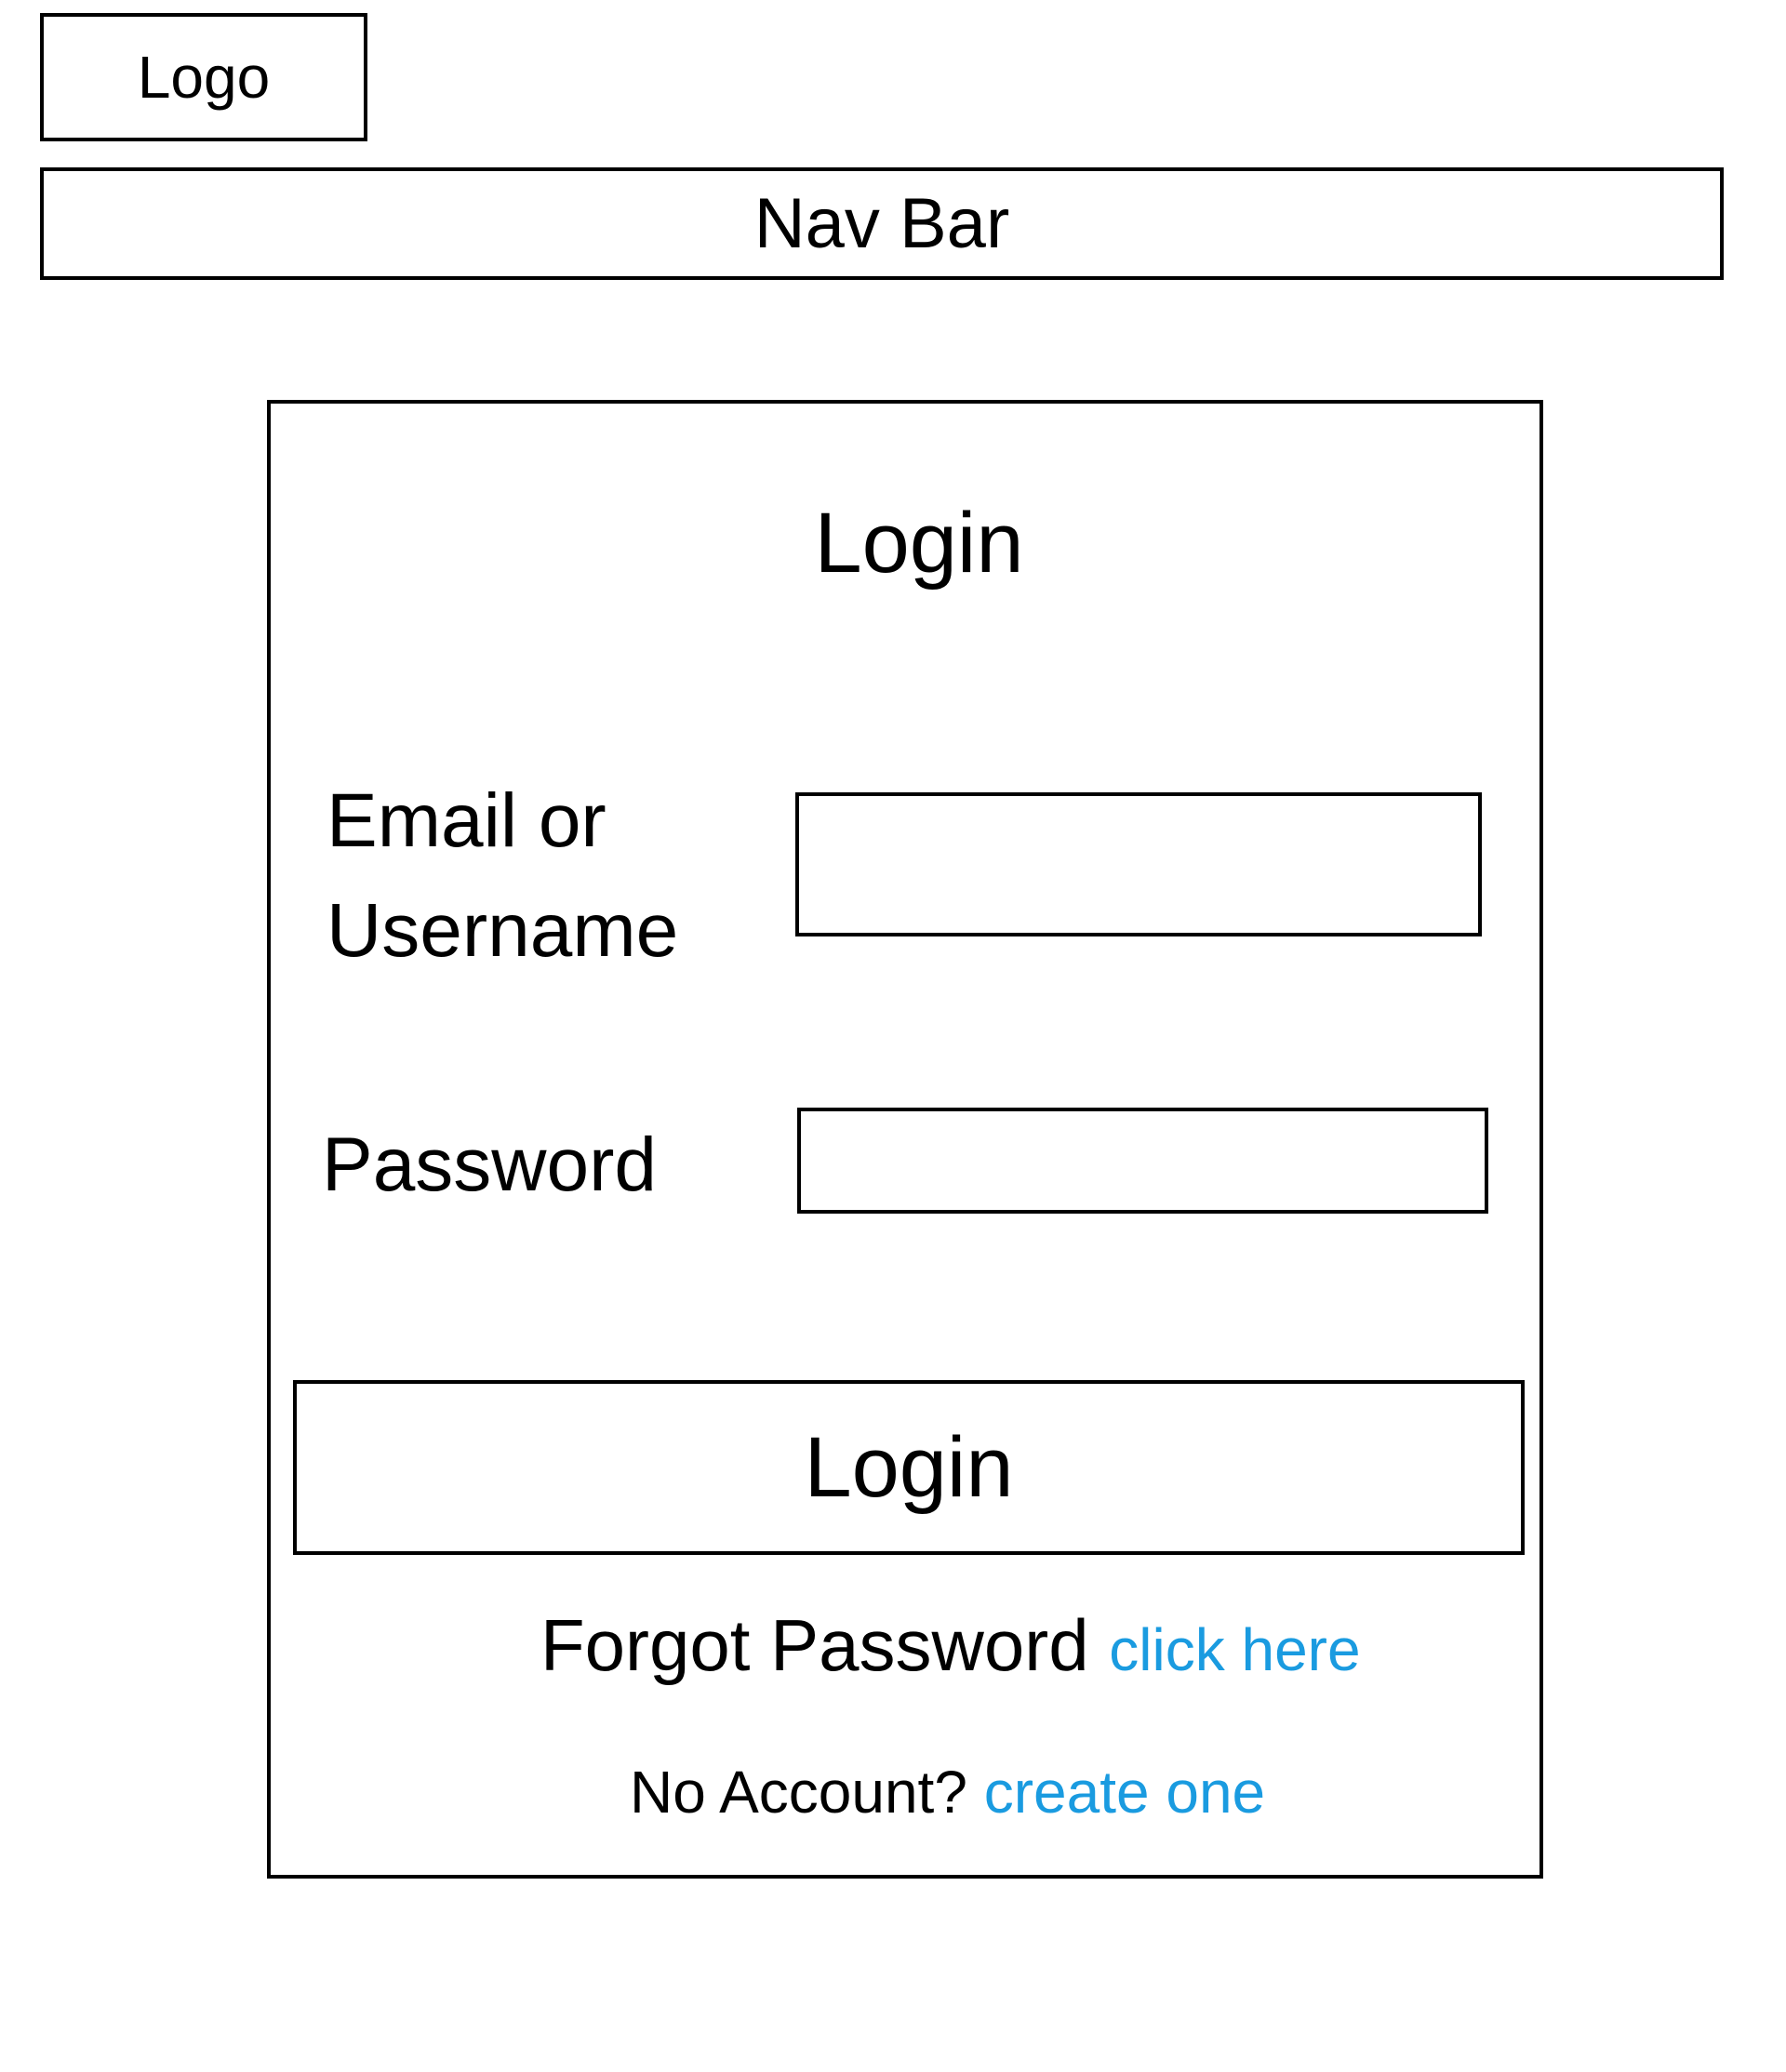  I want to click on logo-label: Logo, so click(204, 77).